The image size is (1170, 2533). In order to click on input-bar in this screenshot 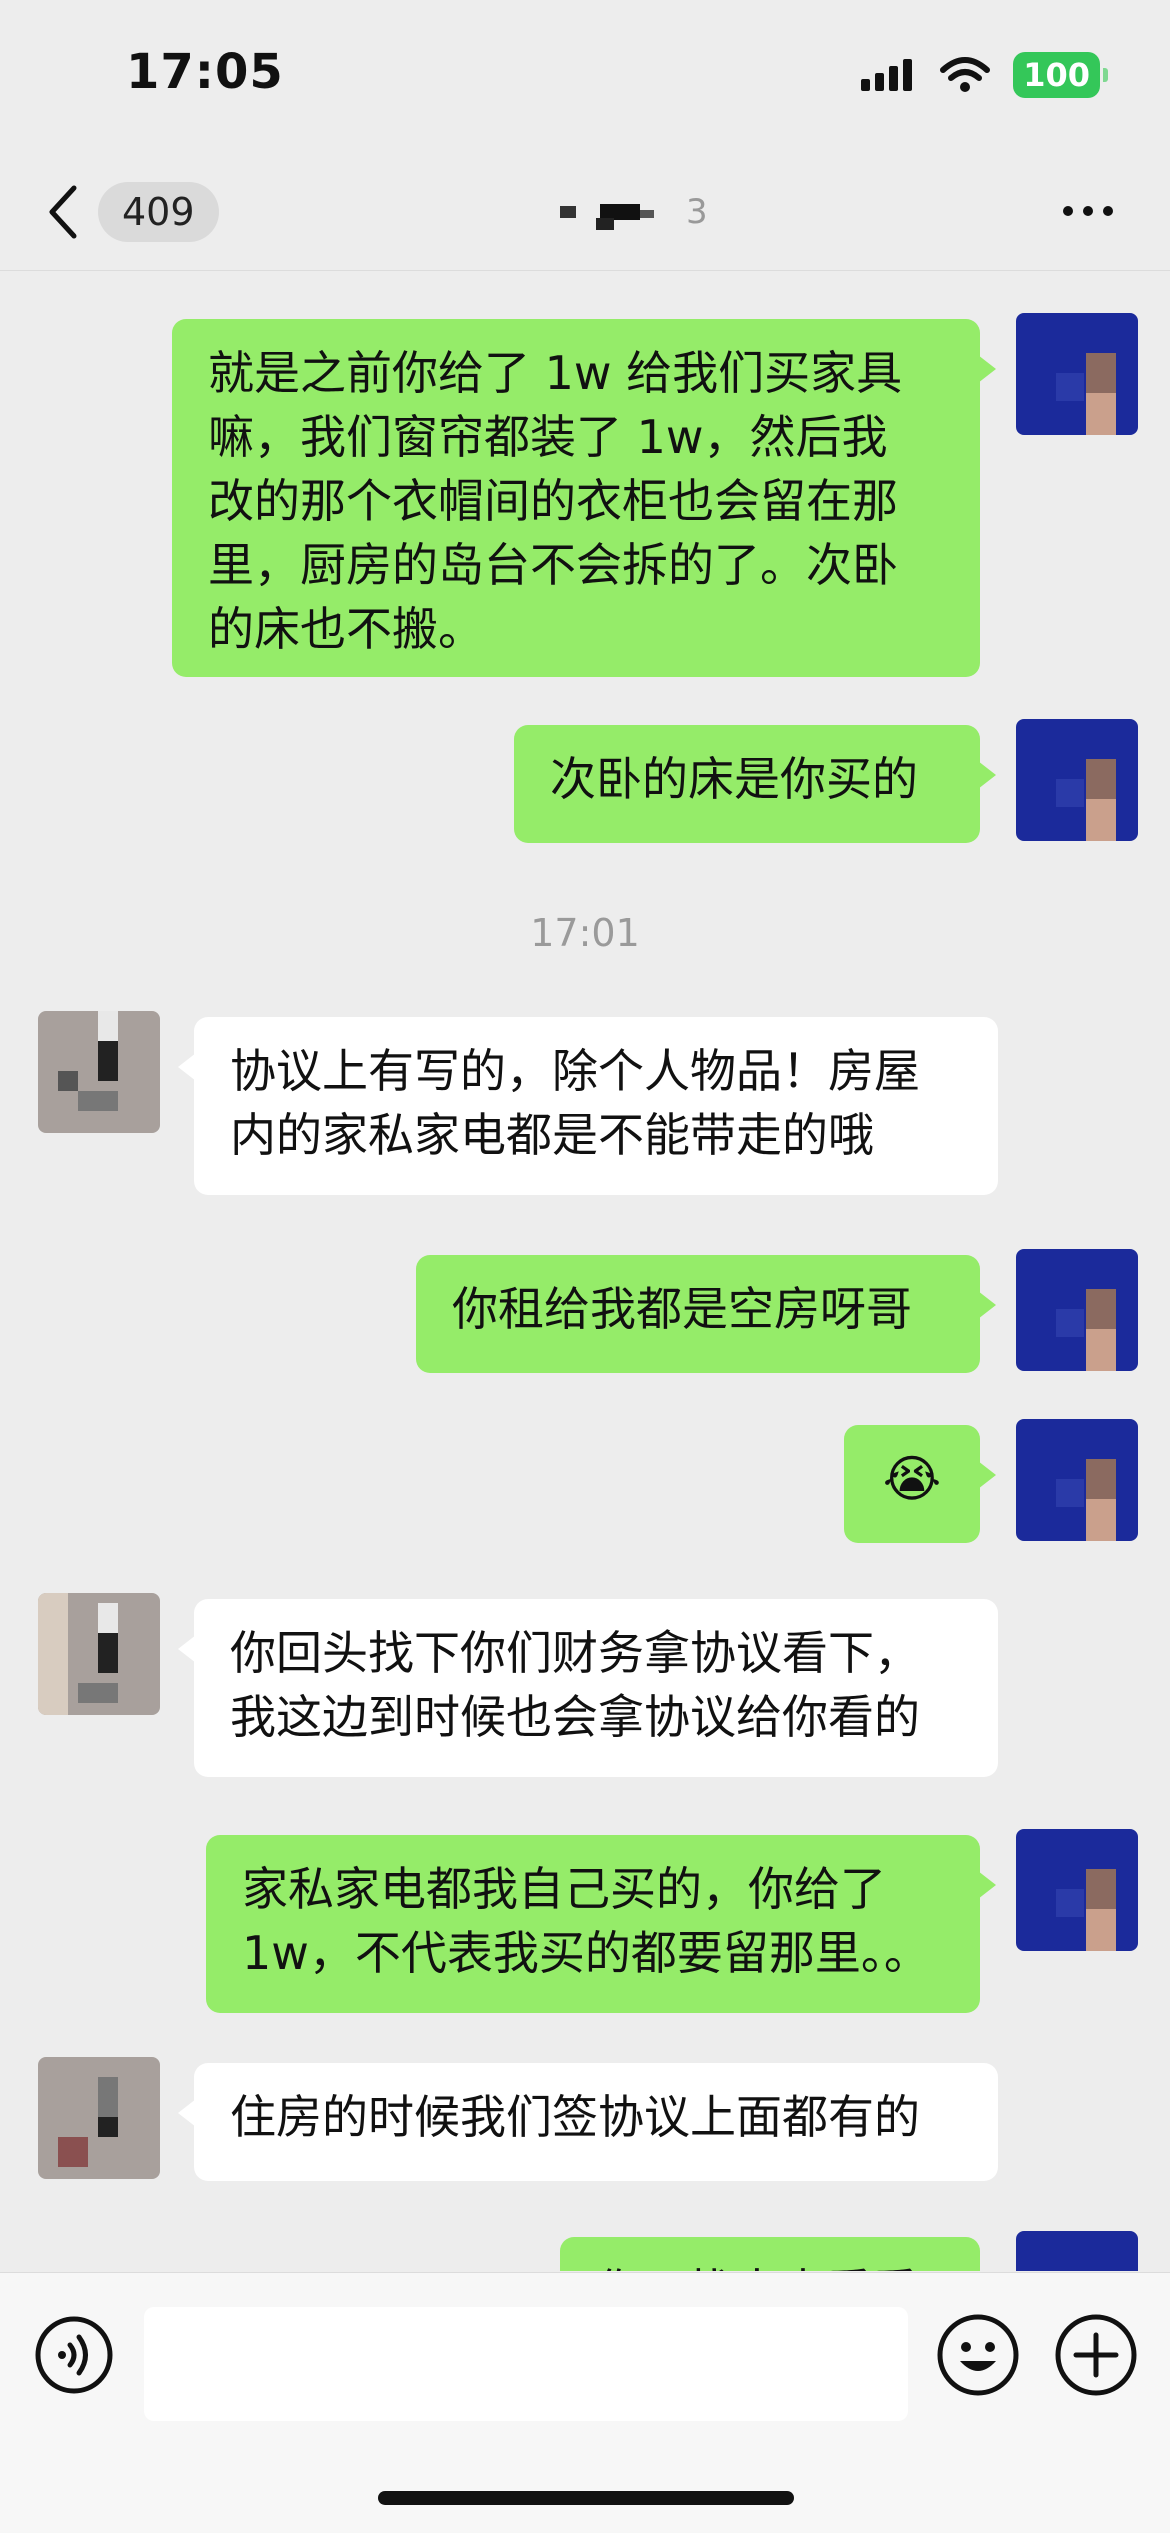, I will do `click(585, 2402)`.